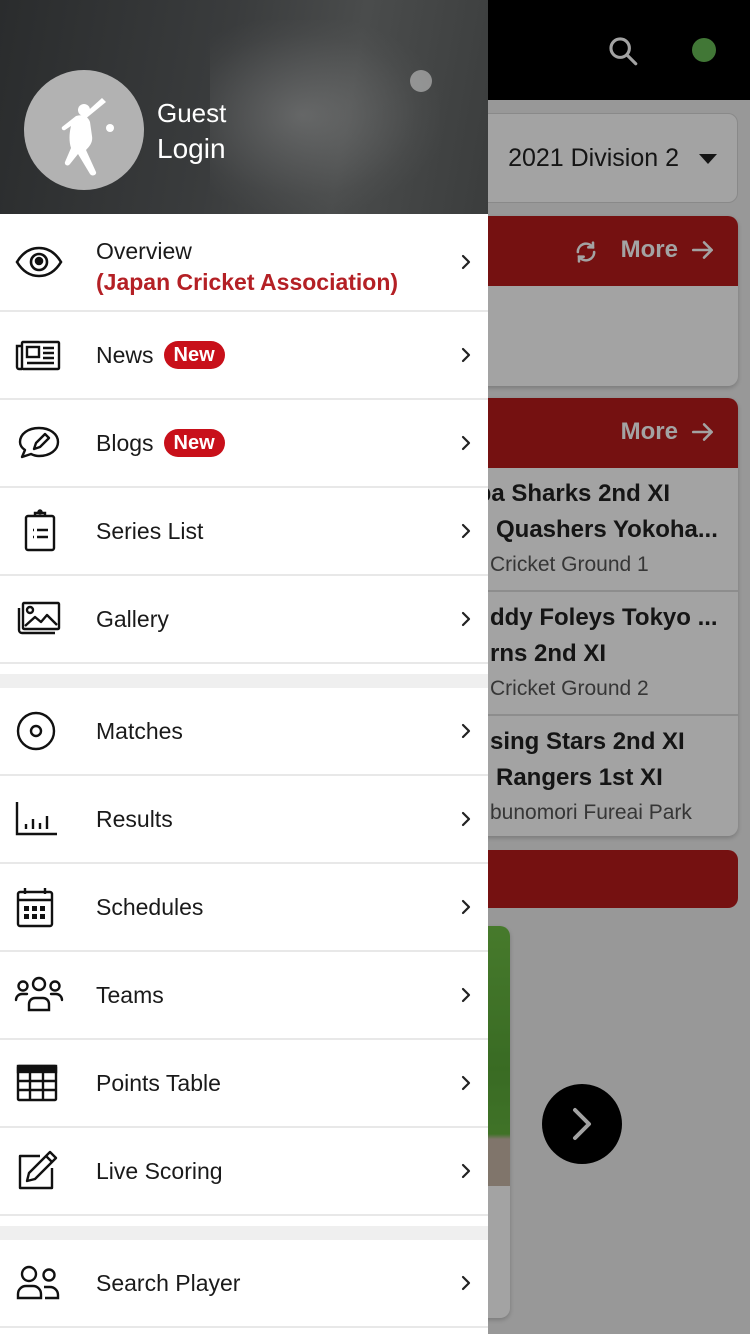  Describe the element at coordinates (39, 1171) in the screenshot. I see `edit-icon` at that location.